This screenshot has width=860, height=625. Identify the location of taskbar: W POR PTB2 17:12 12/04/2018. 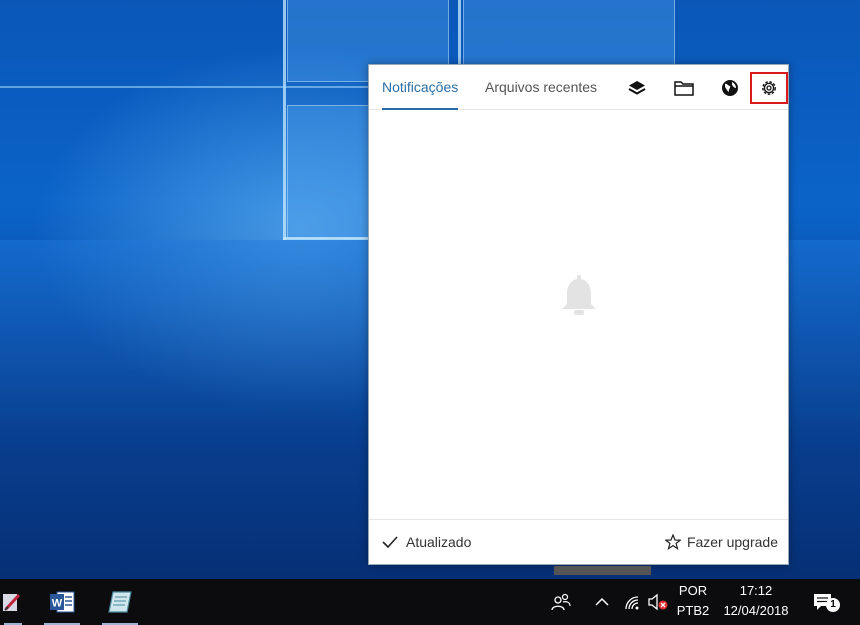
(430, 602).